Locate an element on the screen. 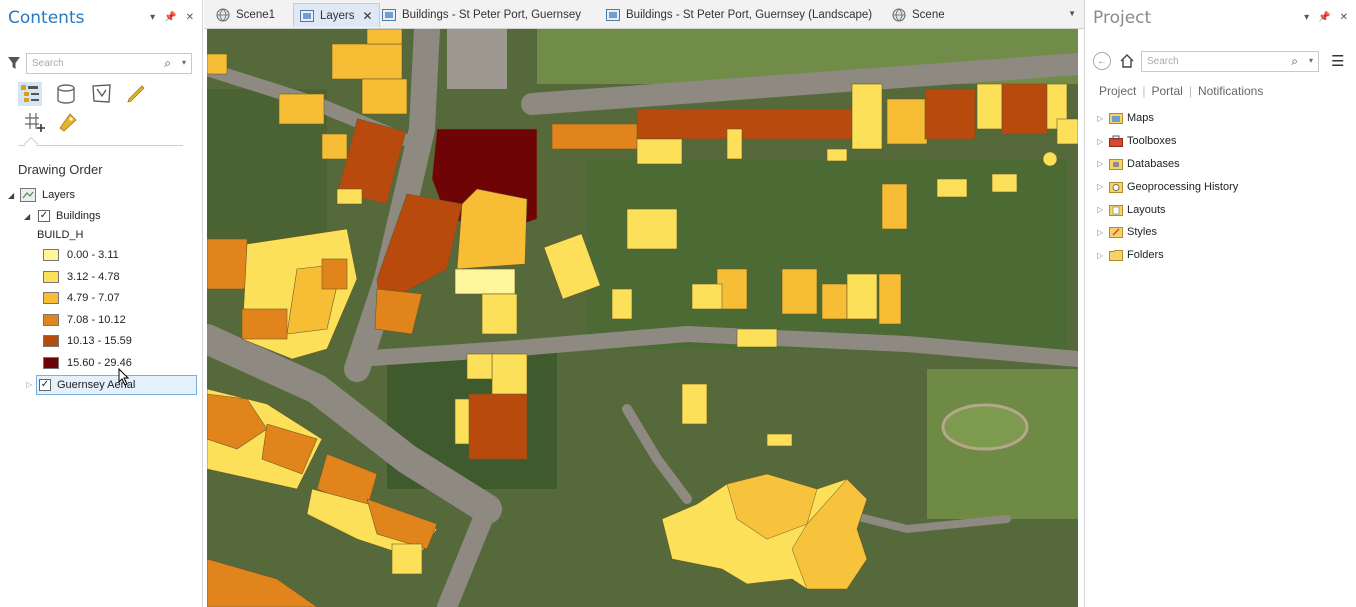 This screenshot has height=607, width=1356. tab-layers: Layers ✕ is located at coordinates (336, 15).